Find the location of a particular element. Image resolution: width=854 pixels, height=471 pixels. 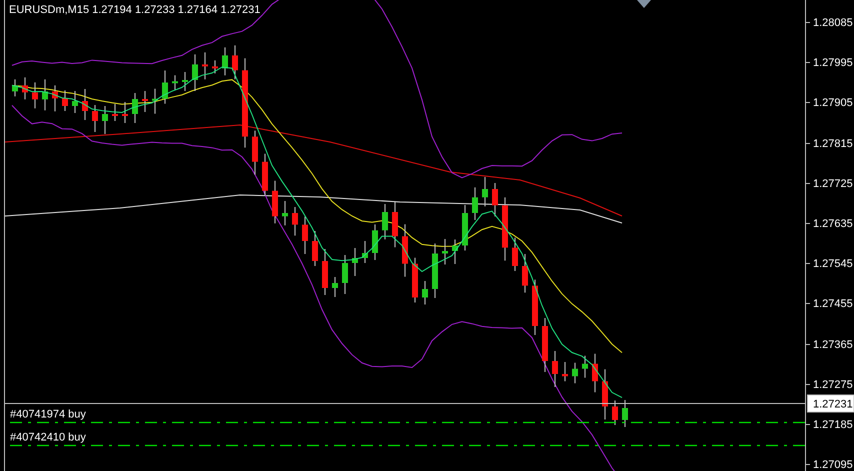

price-label: 1.27905 is located at coordinates (833, 103).